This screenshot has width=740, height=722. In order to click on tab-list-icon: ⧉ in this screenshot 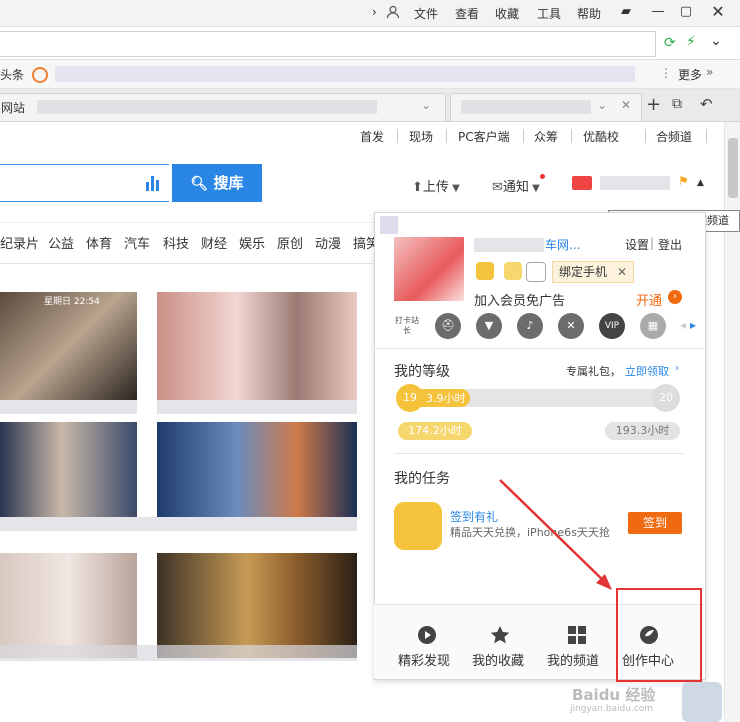, I will do `click(677, 104)`.